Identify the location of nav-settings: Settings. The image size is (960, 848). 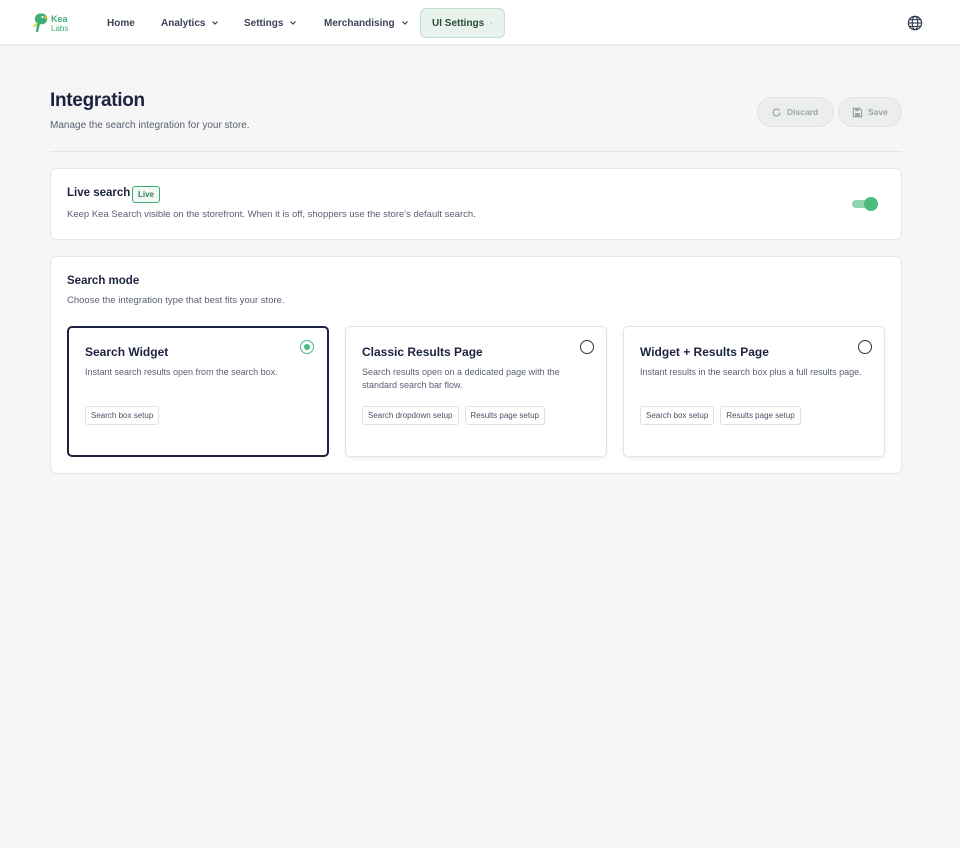
(270, 23).